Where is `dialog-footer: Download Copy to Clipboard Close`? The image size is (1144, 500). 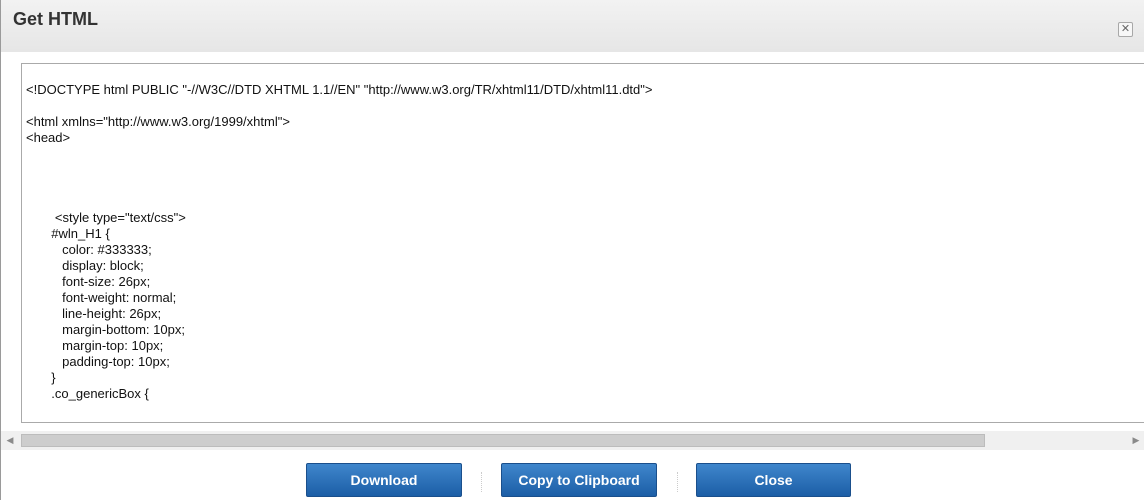
dialog-footer: Download Copy to Clipboard Close is located at coordinates (572, 475).